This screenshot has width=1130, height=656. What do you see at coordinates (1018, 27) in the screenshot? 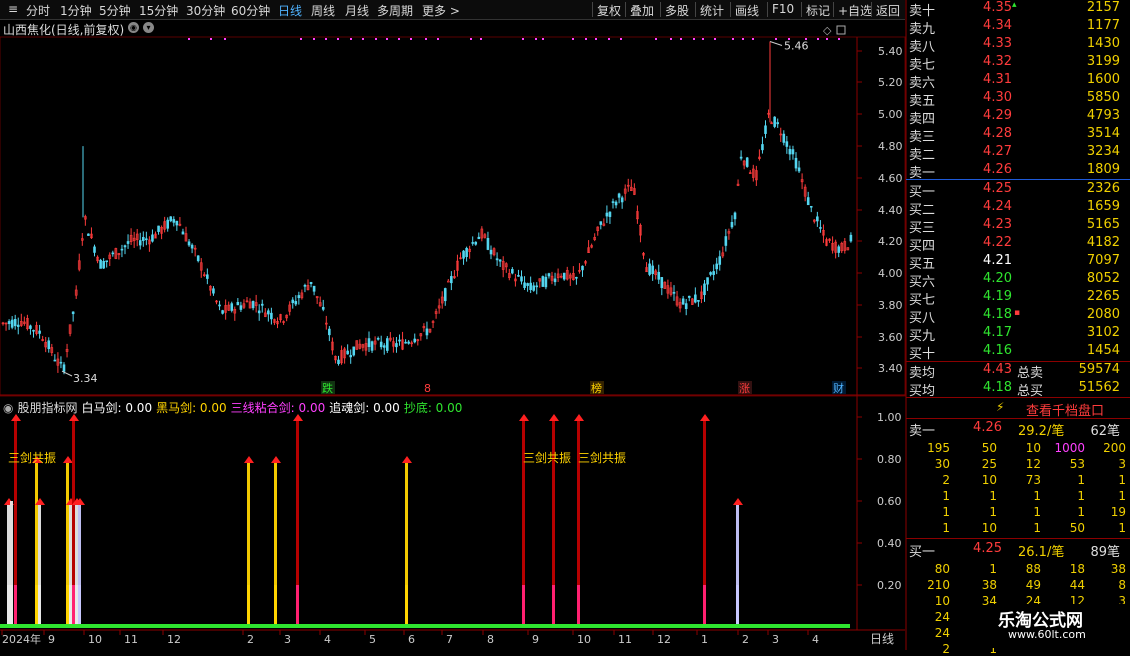
I see `ask-row: 卖九 4.34 1177` at bounding box center [1018, 27].